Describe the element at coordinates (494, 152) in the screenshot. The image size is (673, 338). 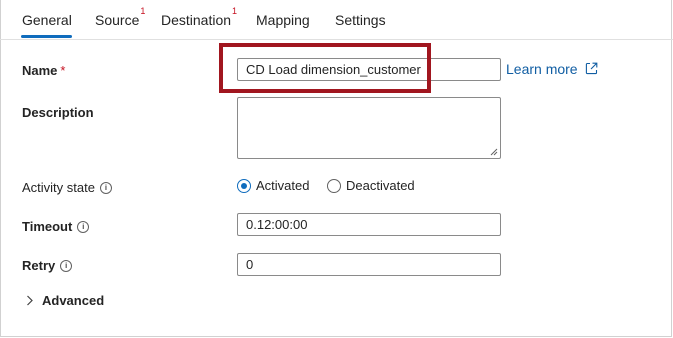
I see `resize-grip-icon` at that location.